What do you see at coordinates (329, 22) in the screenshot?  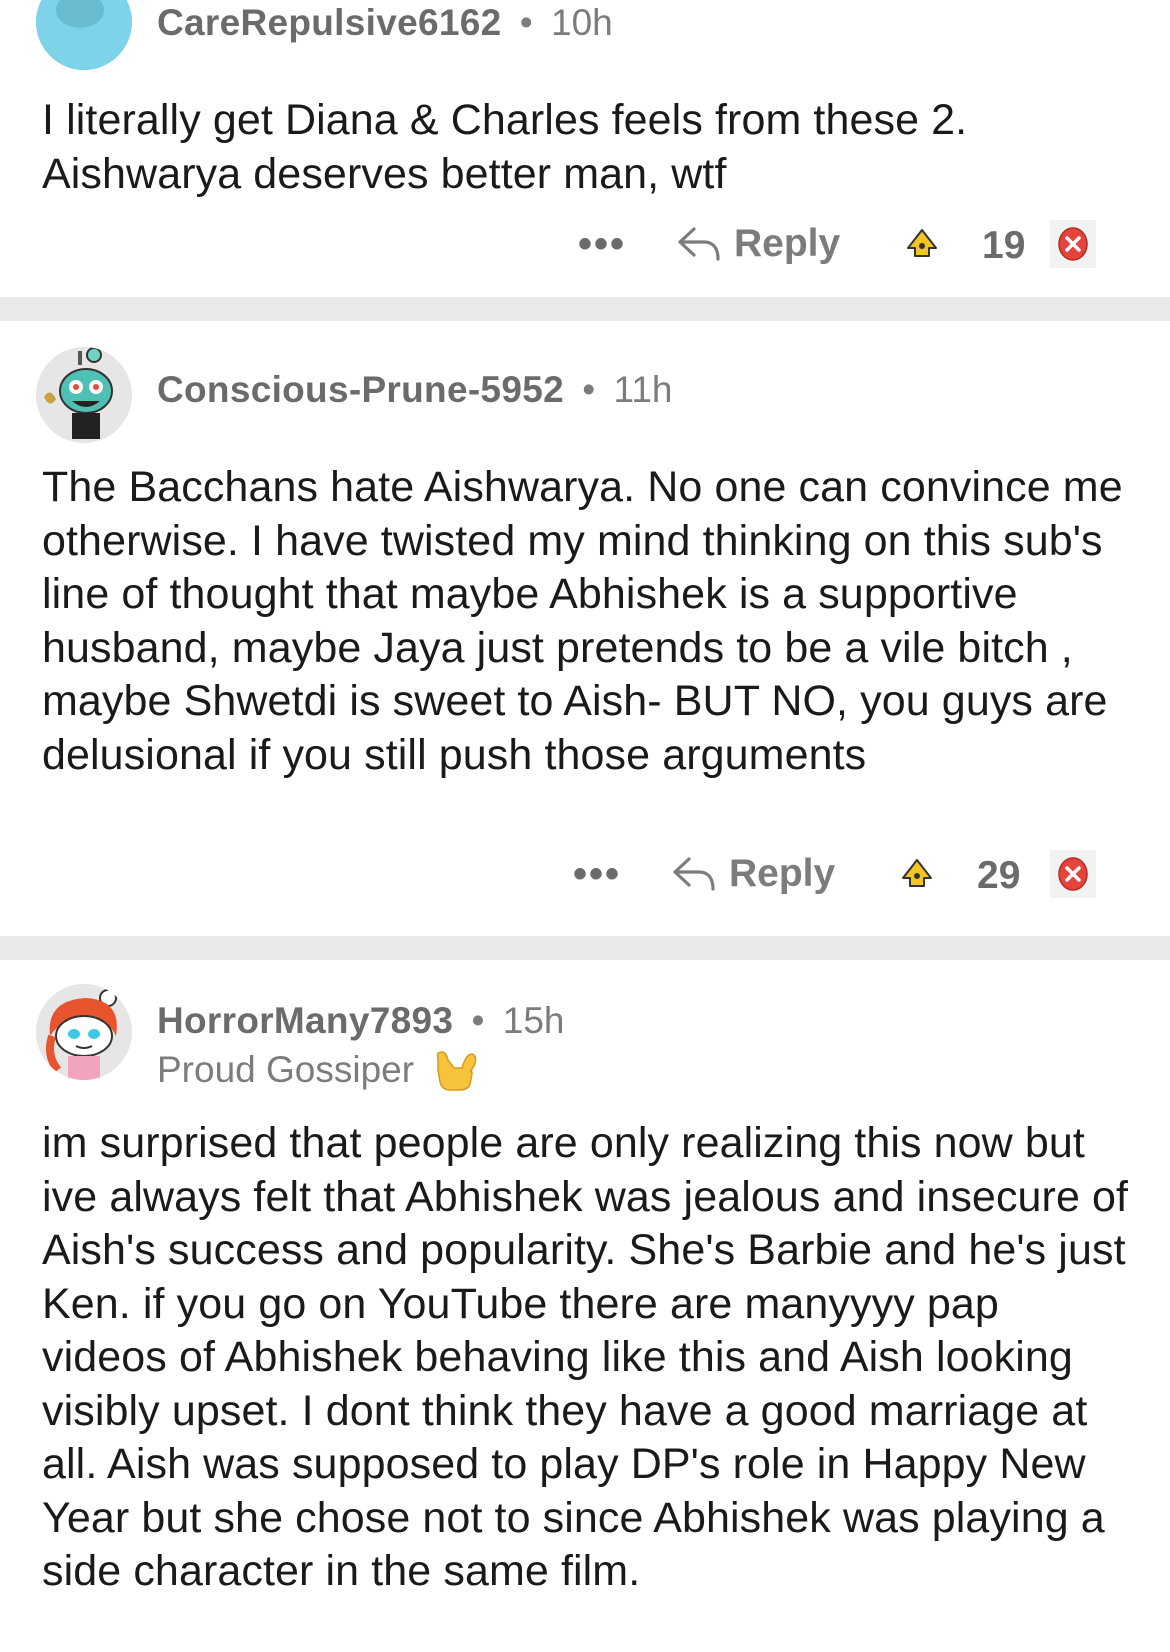 I see `username-link: CareRepulsive6162` at bounding box center [329, 22].